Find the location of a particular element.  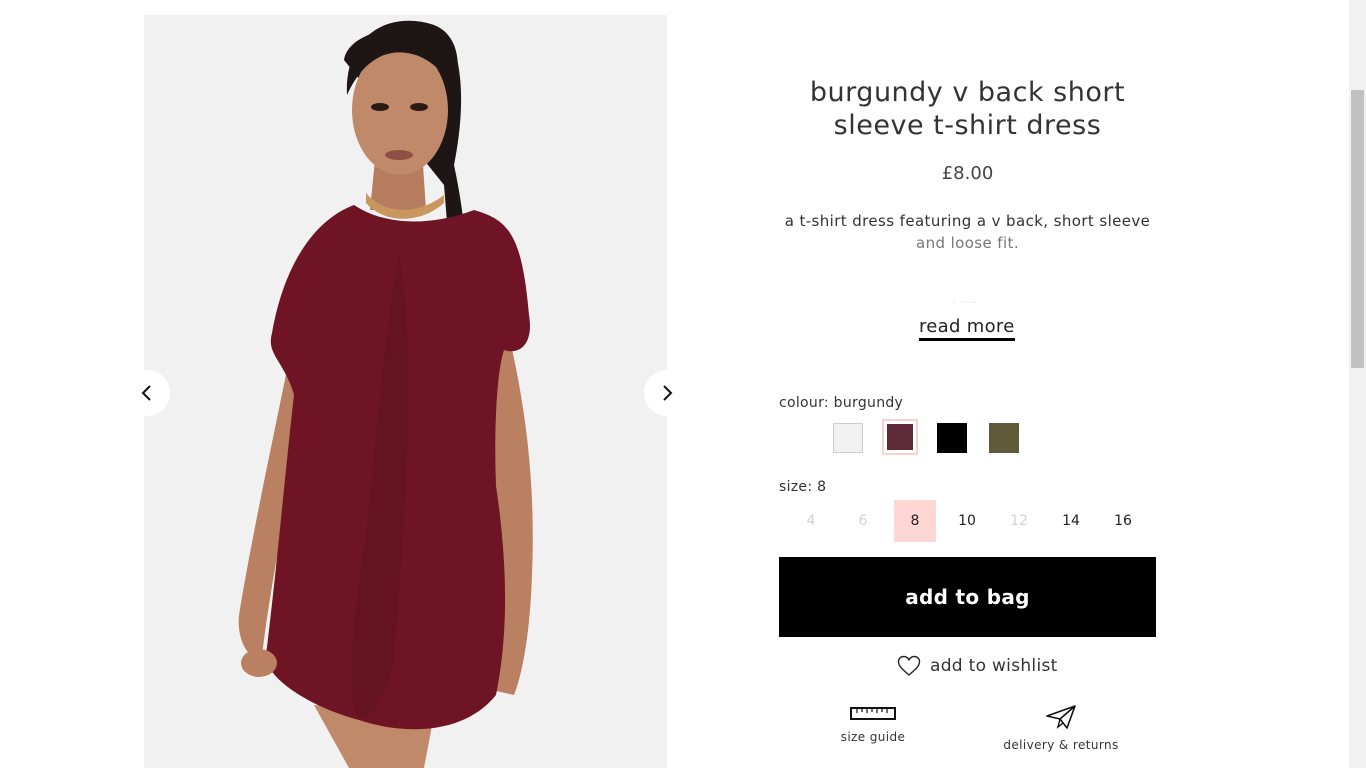

read-more-link: read more is located at coordinates (967, 328).